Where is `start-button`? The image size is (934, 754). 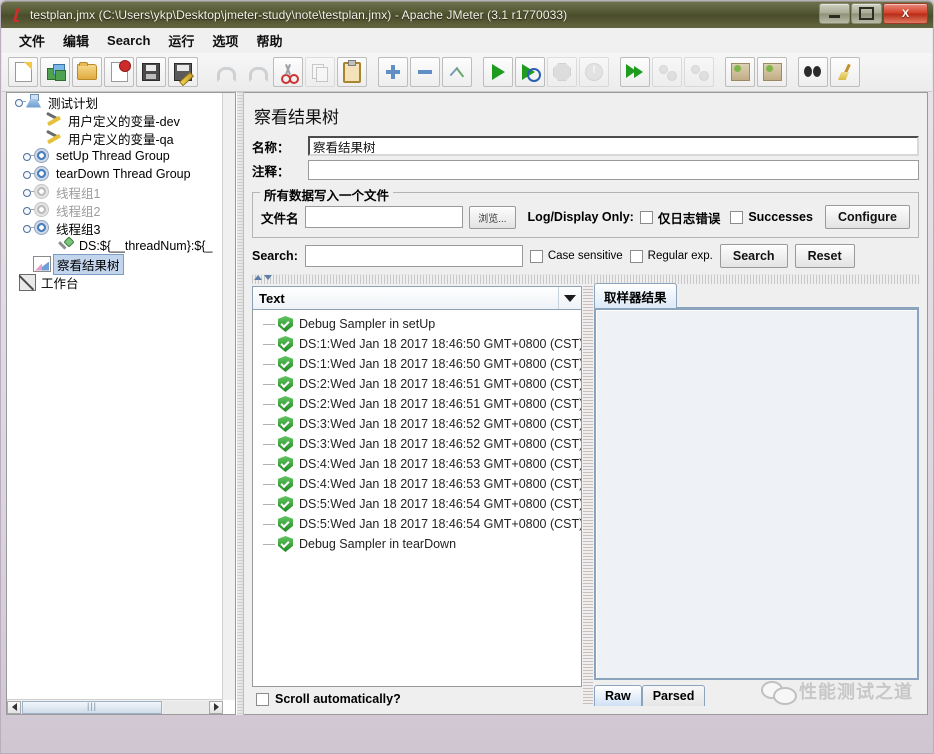 start-button is located at coordinates (498, 72).